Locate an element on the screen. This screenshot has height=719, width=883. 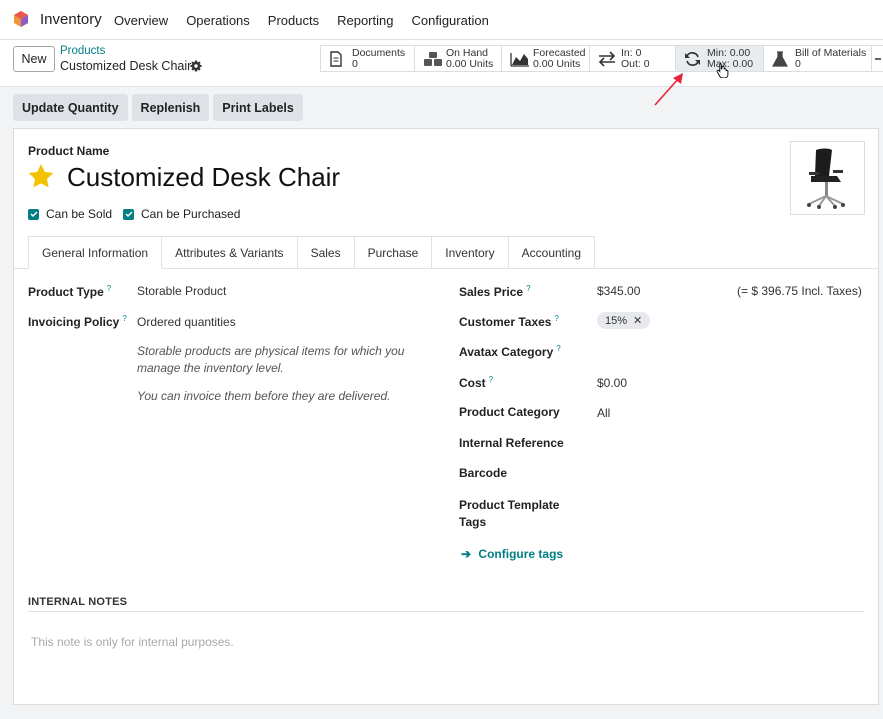
tab-inventory: Inventory is located at coordinates (470, 252).